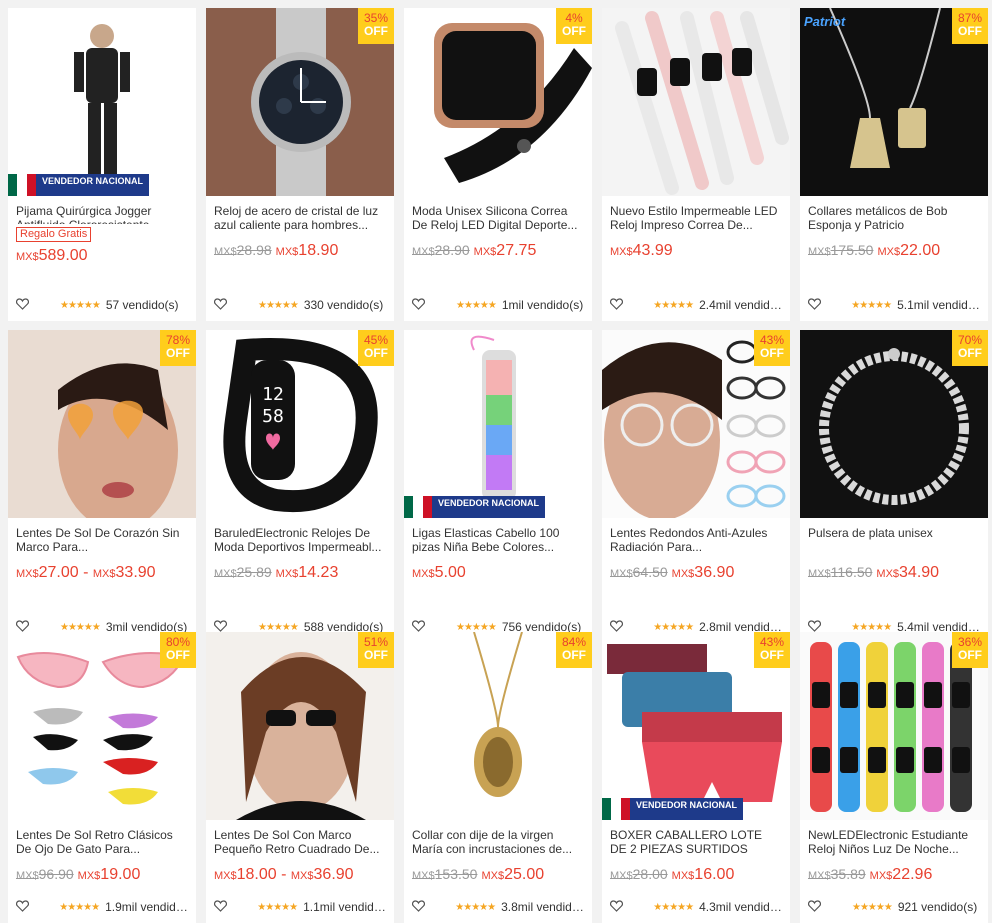  What do you see at coordinates (837, 874) in the screenshot?
I see `original-price: MX$35.89` at bounding box center [837, 874].